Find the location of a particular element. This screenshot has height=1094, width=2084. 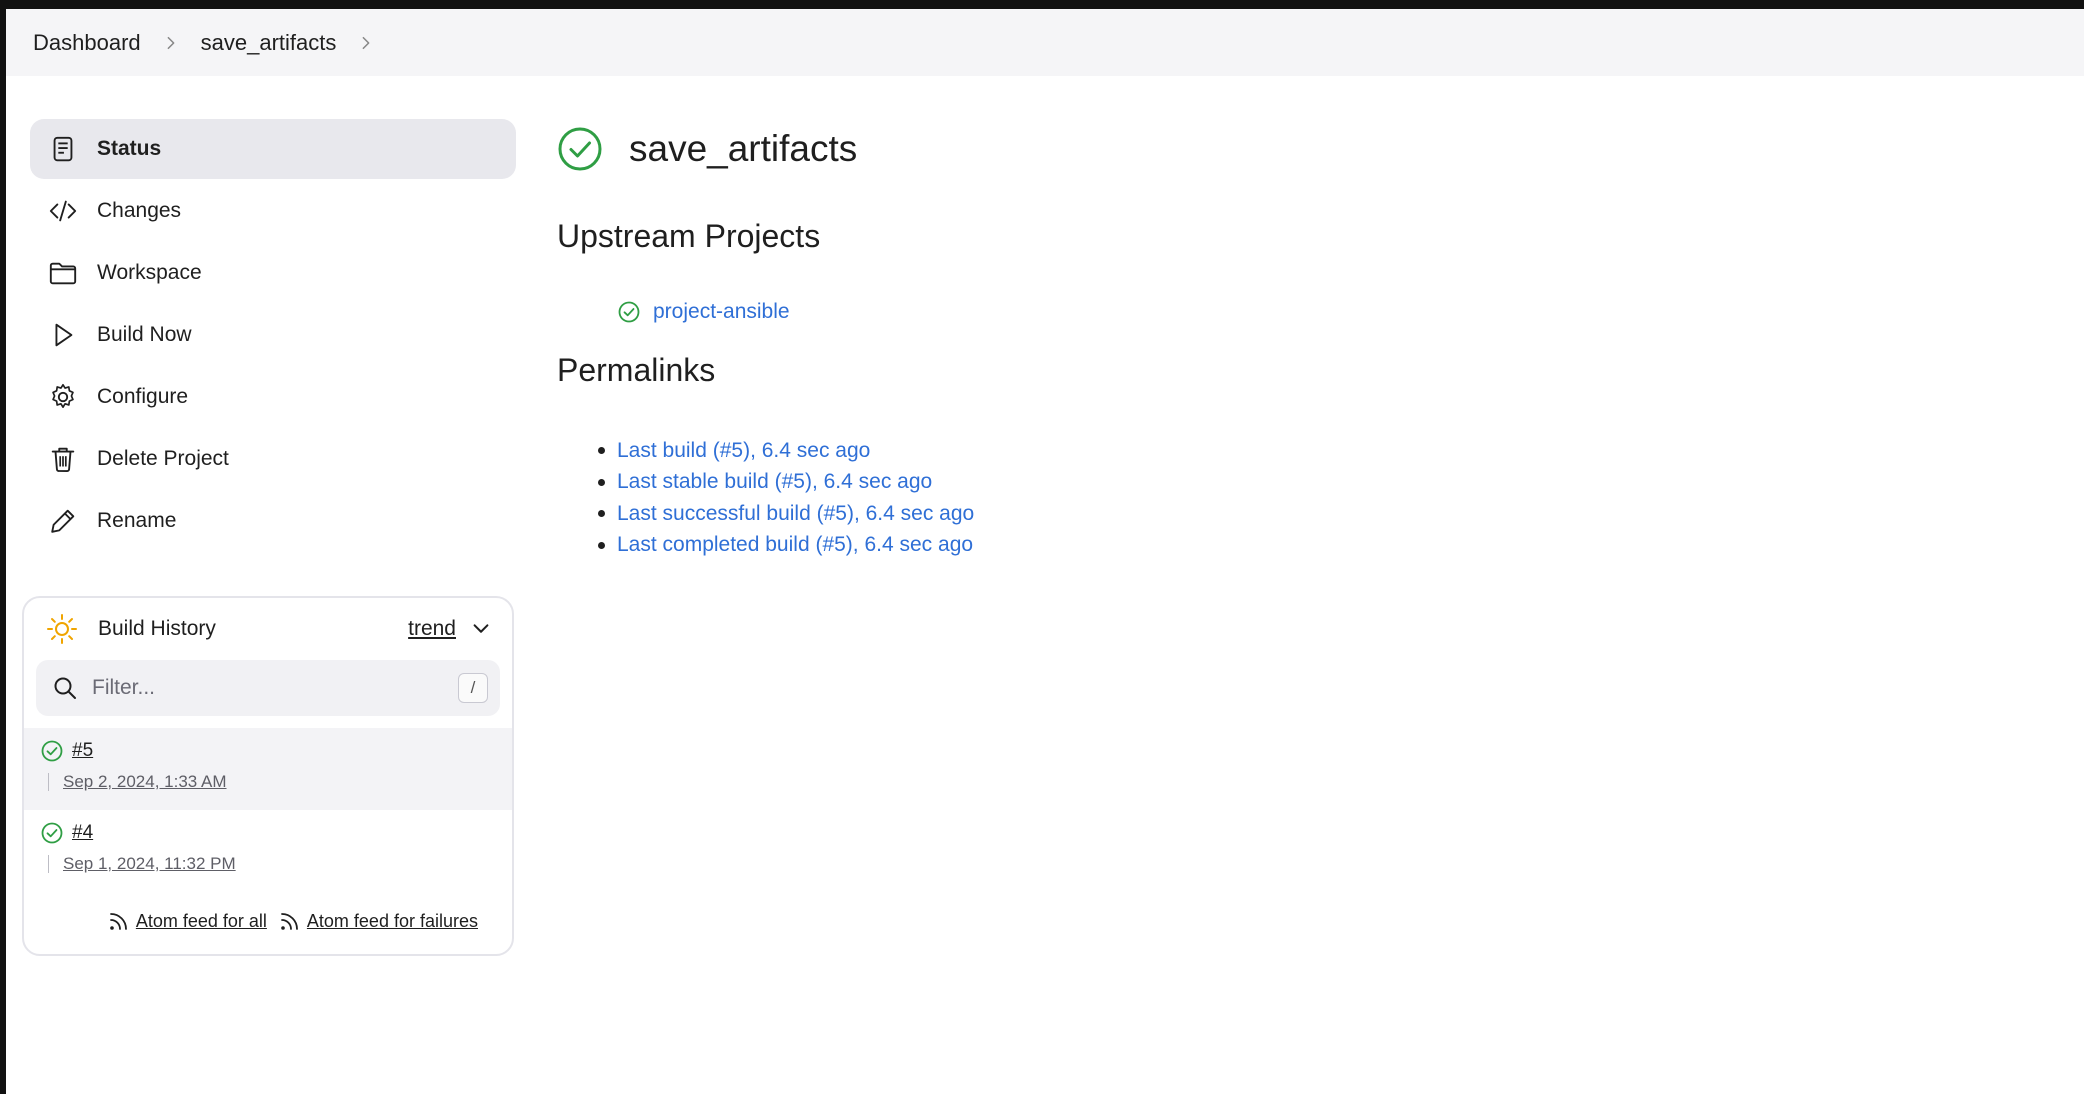

sidebar-item-label: Configure is located at coordinates (143, 396).